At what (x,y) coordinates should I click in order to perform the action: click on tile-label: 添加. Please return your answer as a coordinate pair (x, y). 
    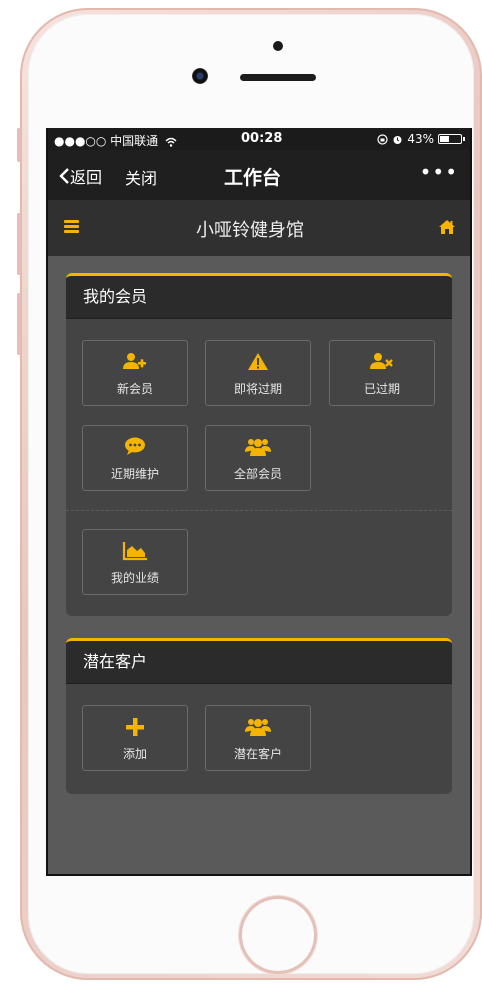
    Looking at the image, I should click on (134, 754).